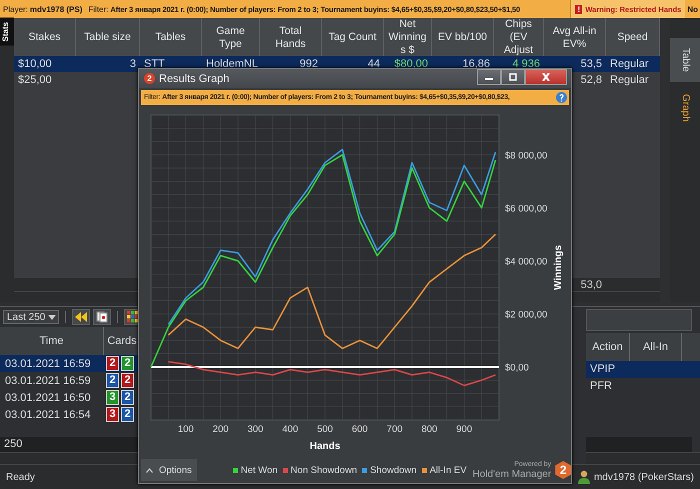  What do you see at coordinates (464, 429) in the screenshot?
I see `axis-tick-label: 900` at bounding box center [464, 429].